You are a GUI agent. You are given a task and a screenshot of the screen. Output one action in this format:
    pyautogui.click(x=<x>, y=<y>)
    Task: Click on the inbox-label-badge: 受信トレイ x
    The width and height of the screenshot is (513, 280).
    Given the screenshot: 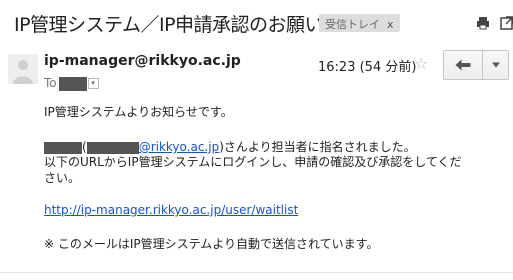 What is the action you would take?
    pyautogui.click(x=359, y=23)
    